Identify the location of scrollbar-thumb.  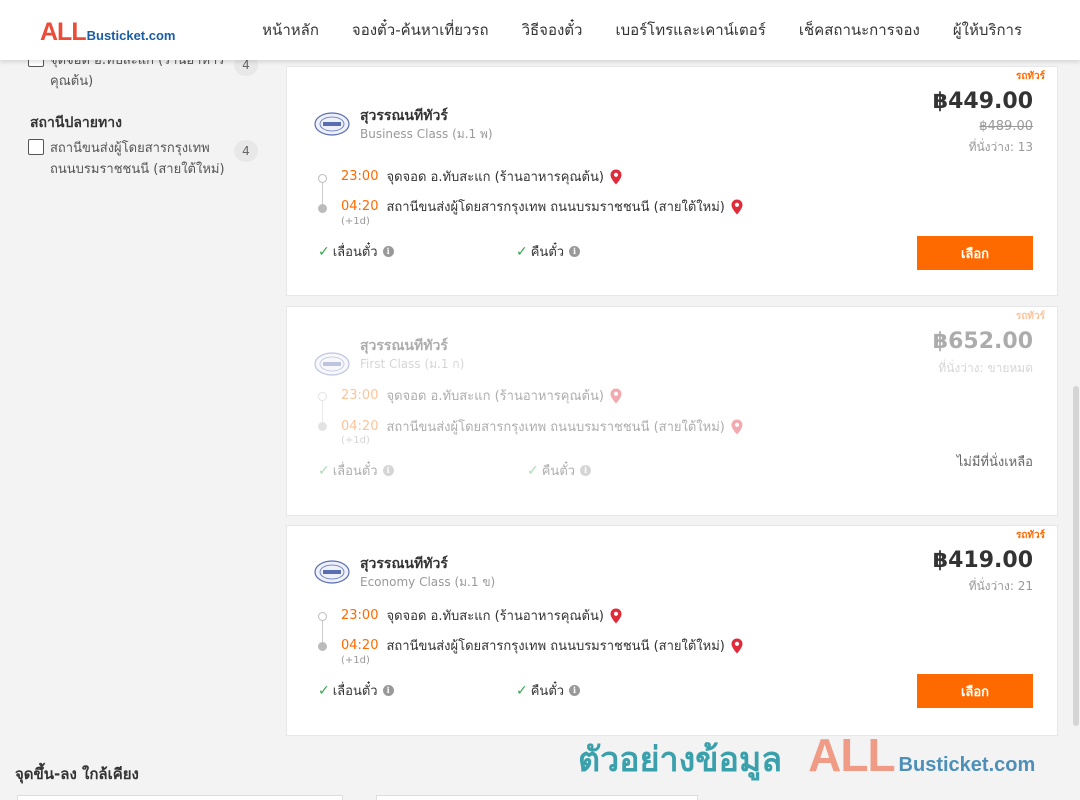
(1076, 556).